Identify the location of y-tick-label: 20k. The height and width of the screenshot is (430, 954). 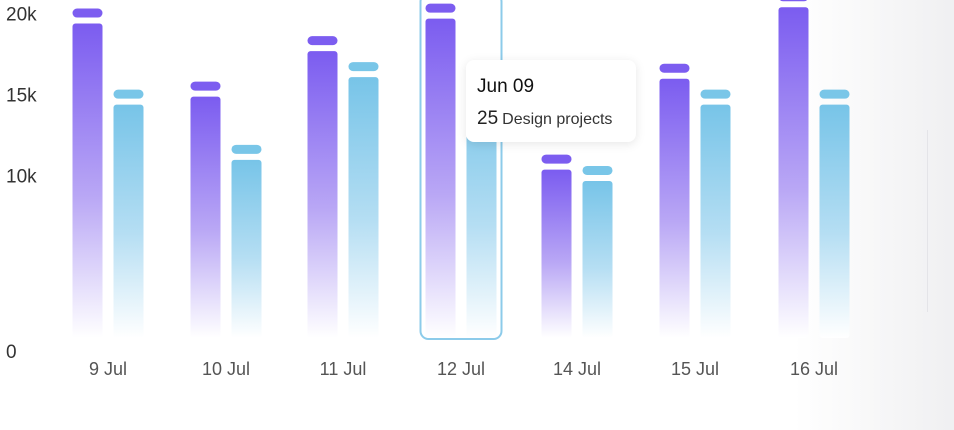
(21, 14).